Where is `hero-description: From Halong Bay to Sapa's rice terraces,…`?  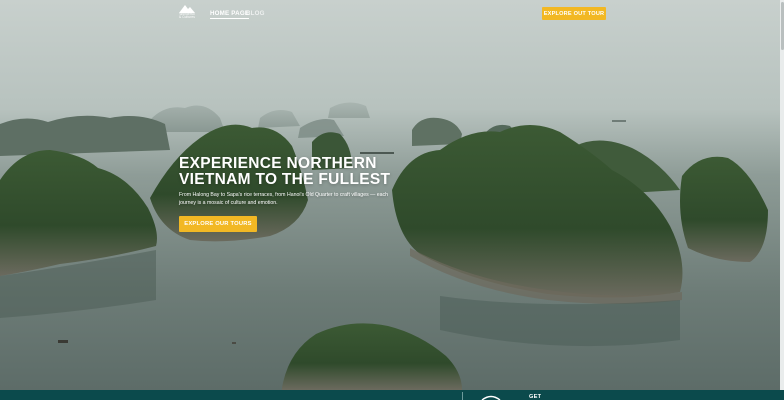 hero-description: From Halong Bay to Sapa's rice terraces,… is located at coordinates (283, 199).